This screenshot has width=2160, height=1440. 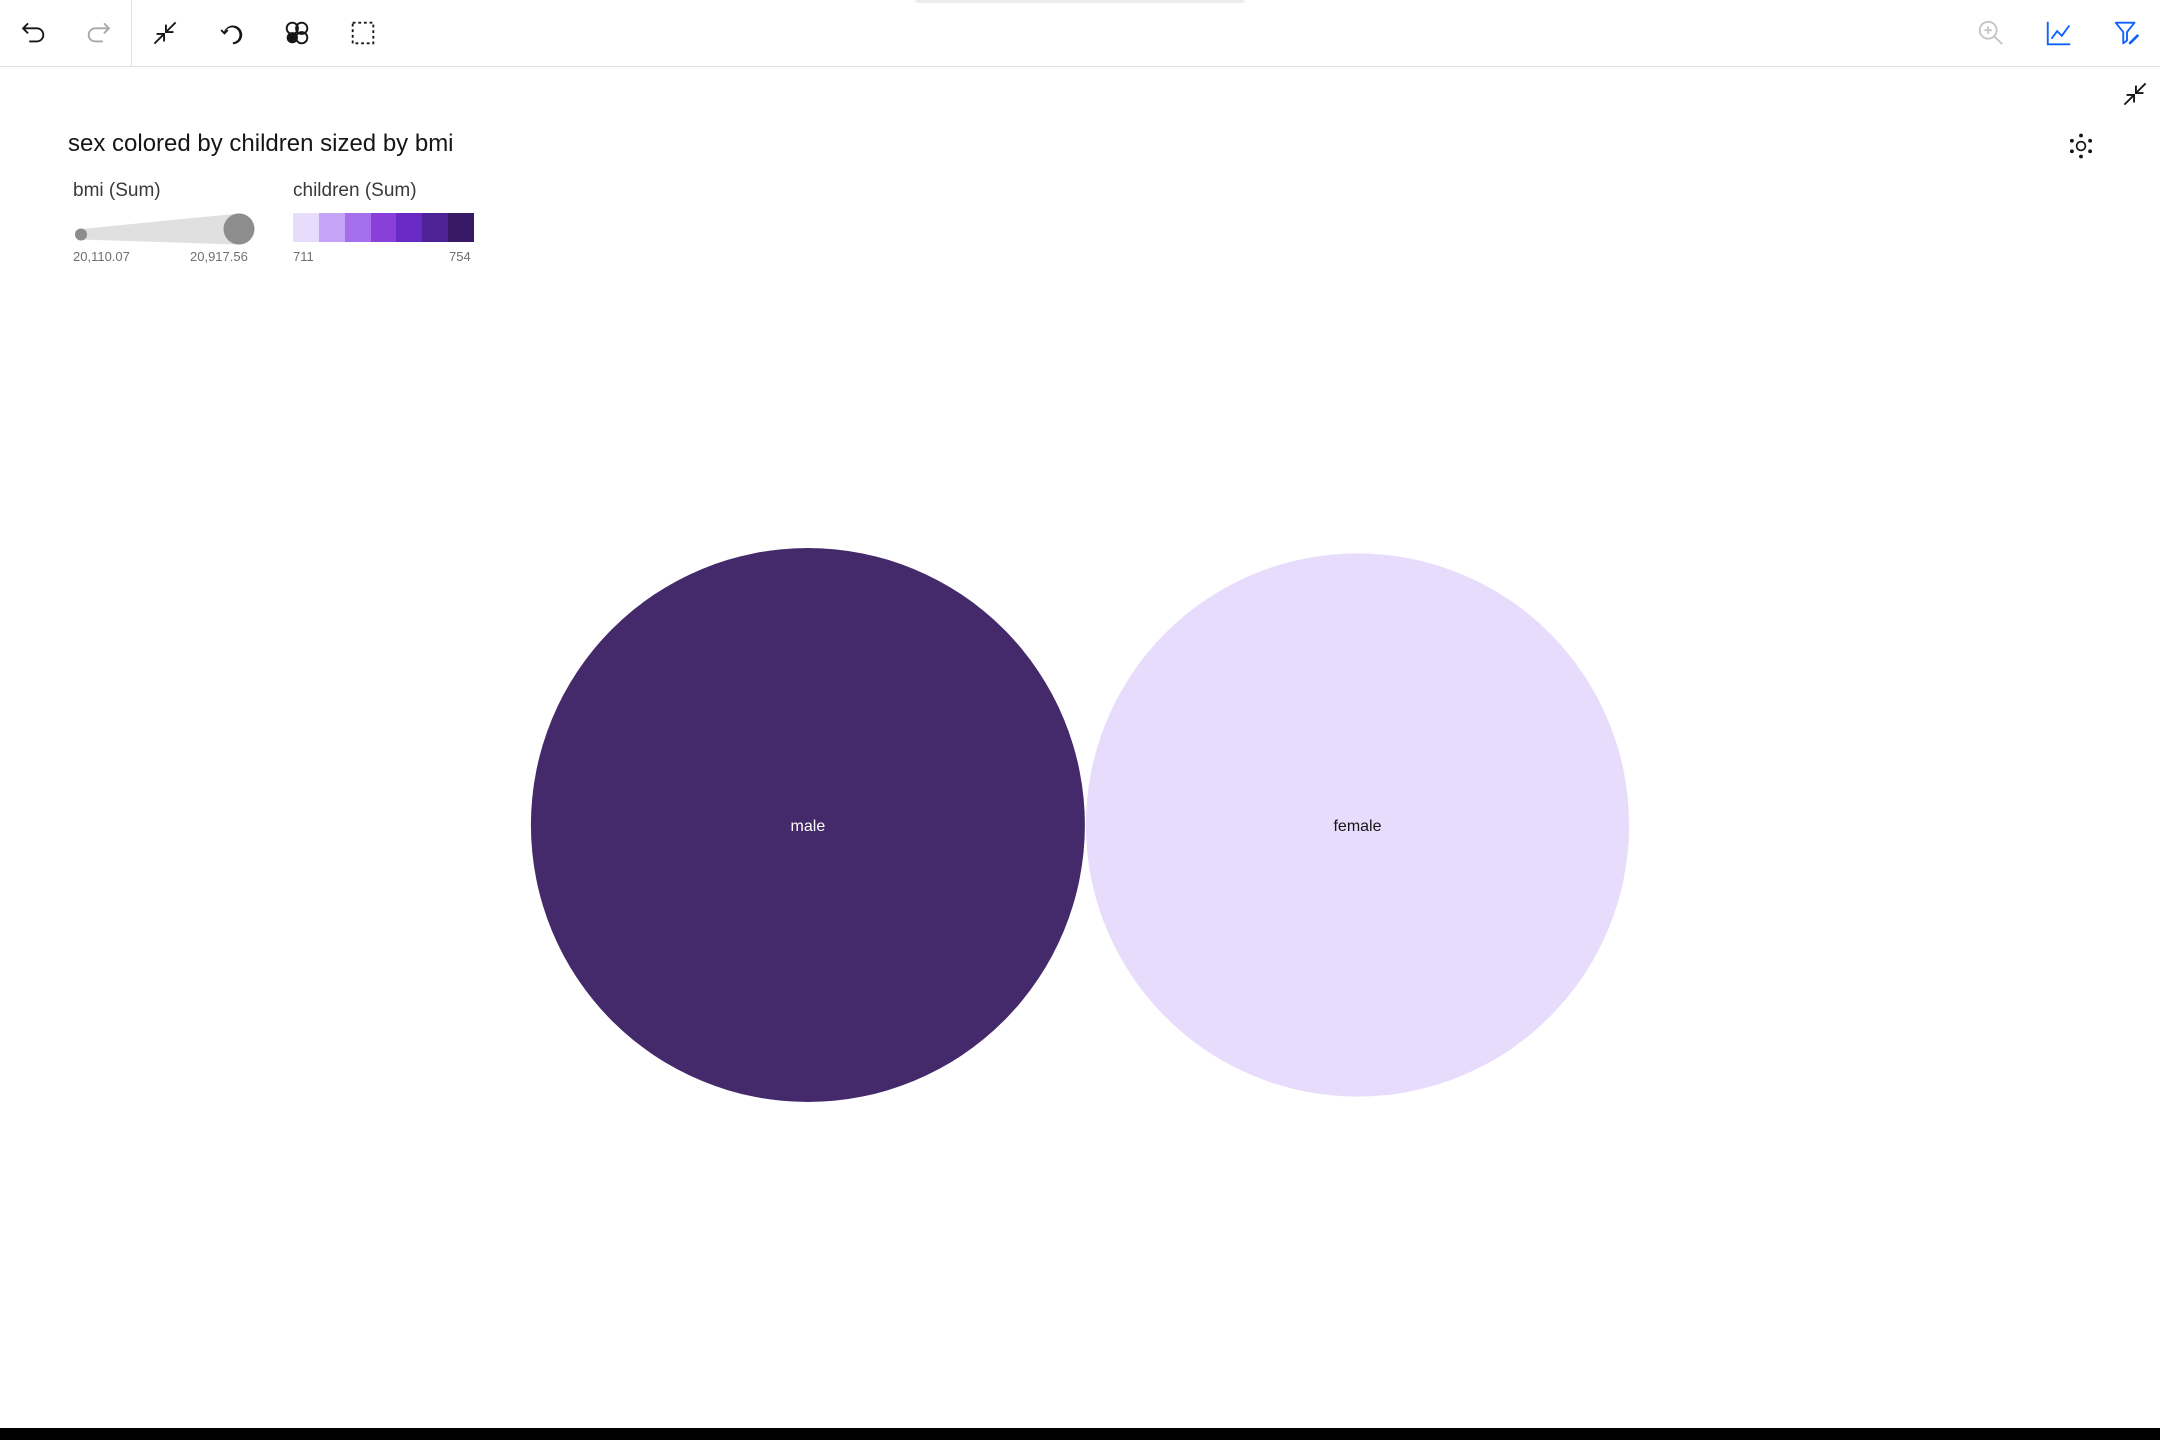 I want to click on bubble-male: male, so click(x=807, y=825).